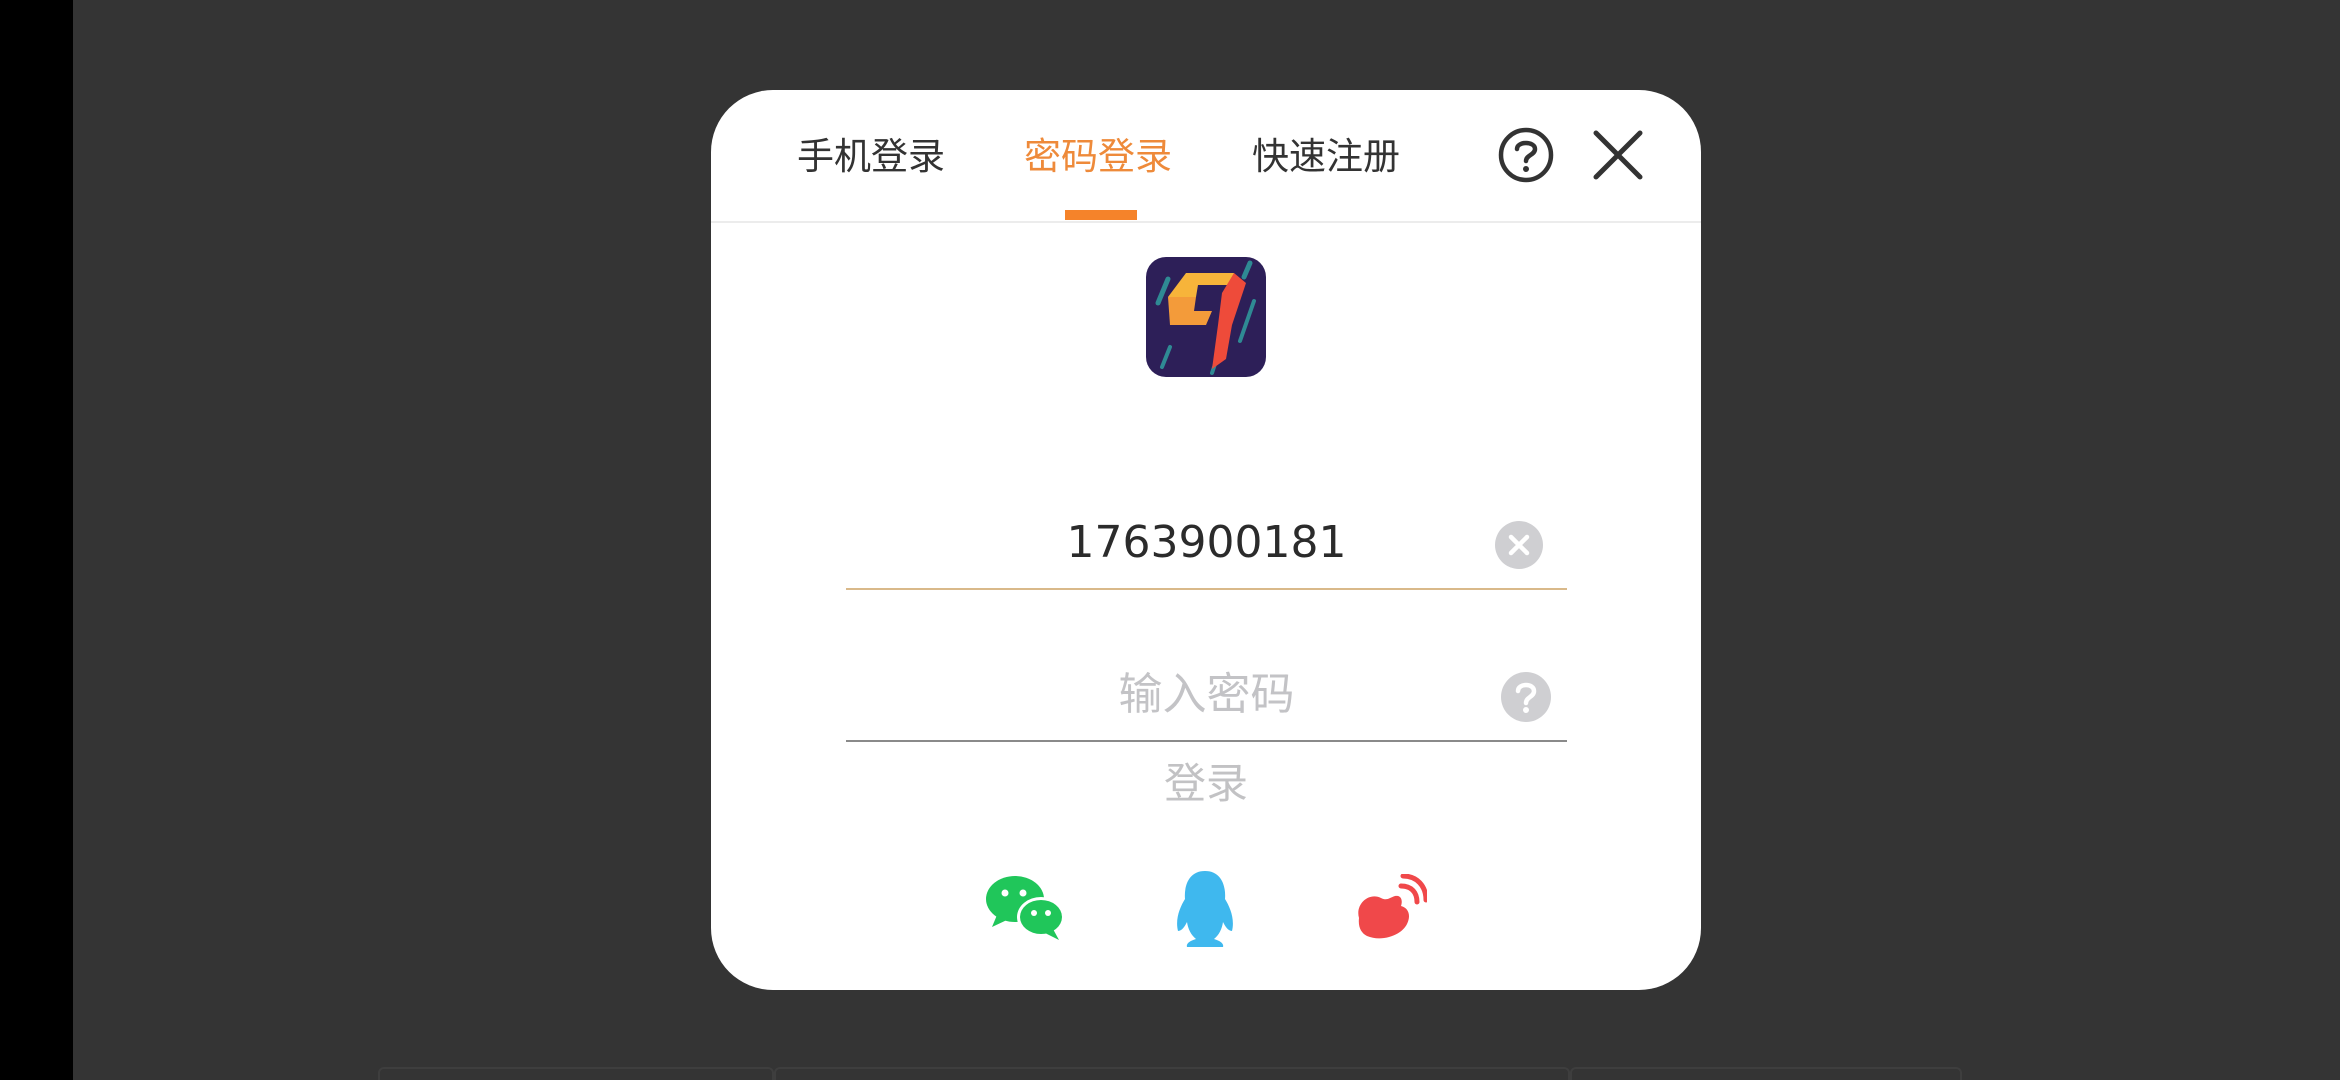 The height and width of the screenshot is (1080, 2340). What do you see at coordinates (36, 540) in the screenshot?
I see `left-edge-strip` at bounding box center [36, 540].